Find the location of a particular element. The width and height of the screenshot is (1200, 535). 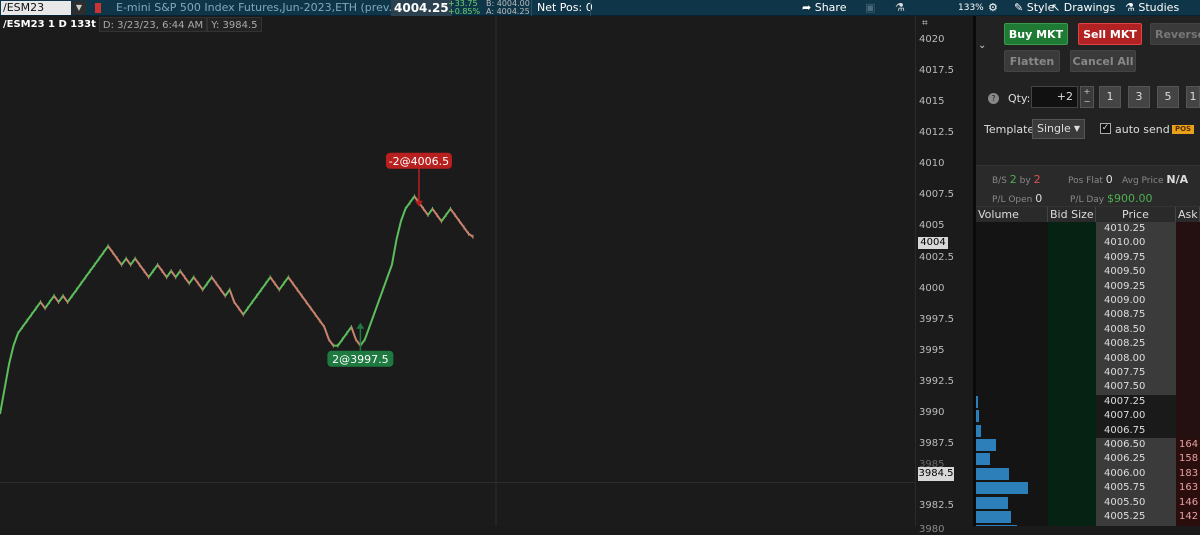

qty-preset-button: 5 is located at coordinates (1168, 97).